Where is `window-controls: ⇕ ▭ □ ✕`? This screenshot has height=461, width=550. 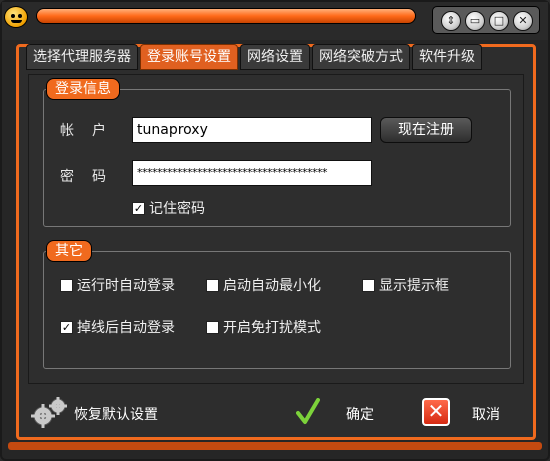
window-controls: ⇕ ▭ □ ✕ is located at coordinates (486, 20).